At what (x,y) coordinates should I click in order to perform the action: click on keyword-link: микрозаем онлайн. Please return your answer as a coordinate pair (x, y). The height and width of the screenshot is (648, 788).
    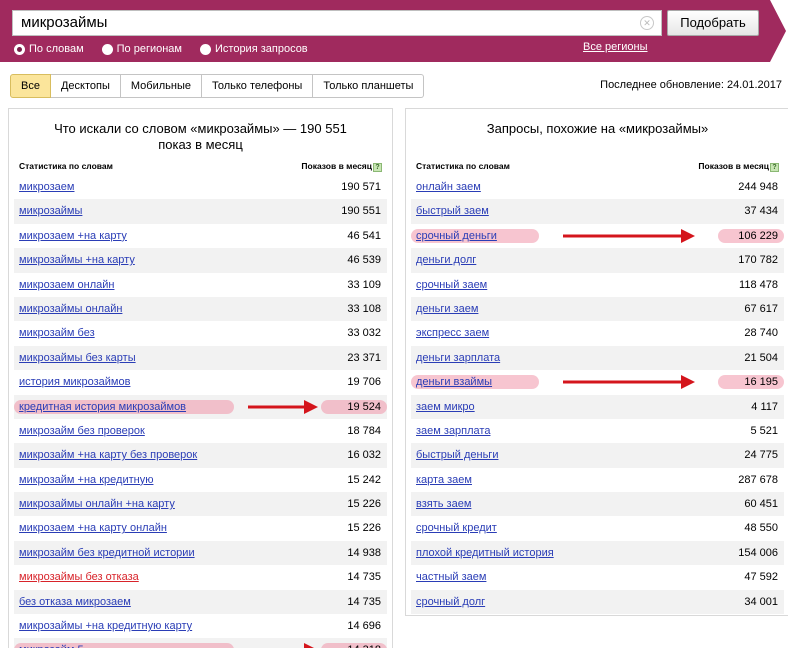
    Looking at the image, I should click on (66, 285).